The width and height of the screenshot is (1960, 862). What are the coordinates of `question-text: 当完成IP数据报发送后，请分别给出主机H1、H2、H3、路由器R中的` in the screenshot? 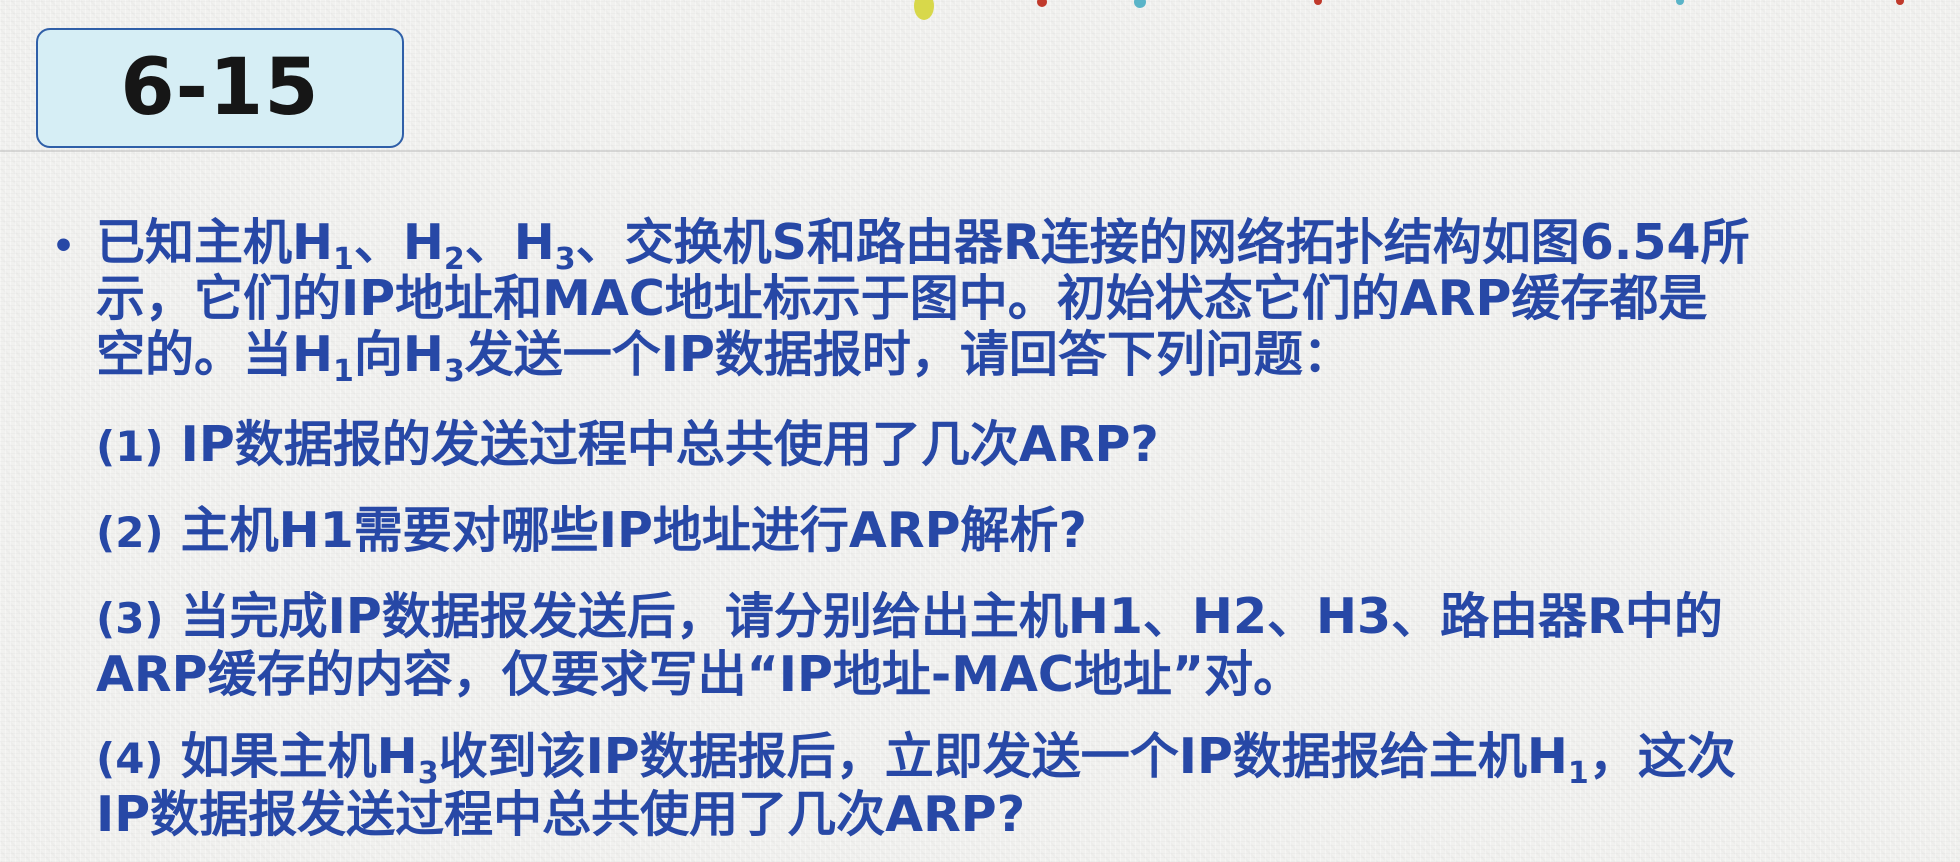 It's located at (943, 616).